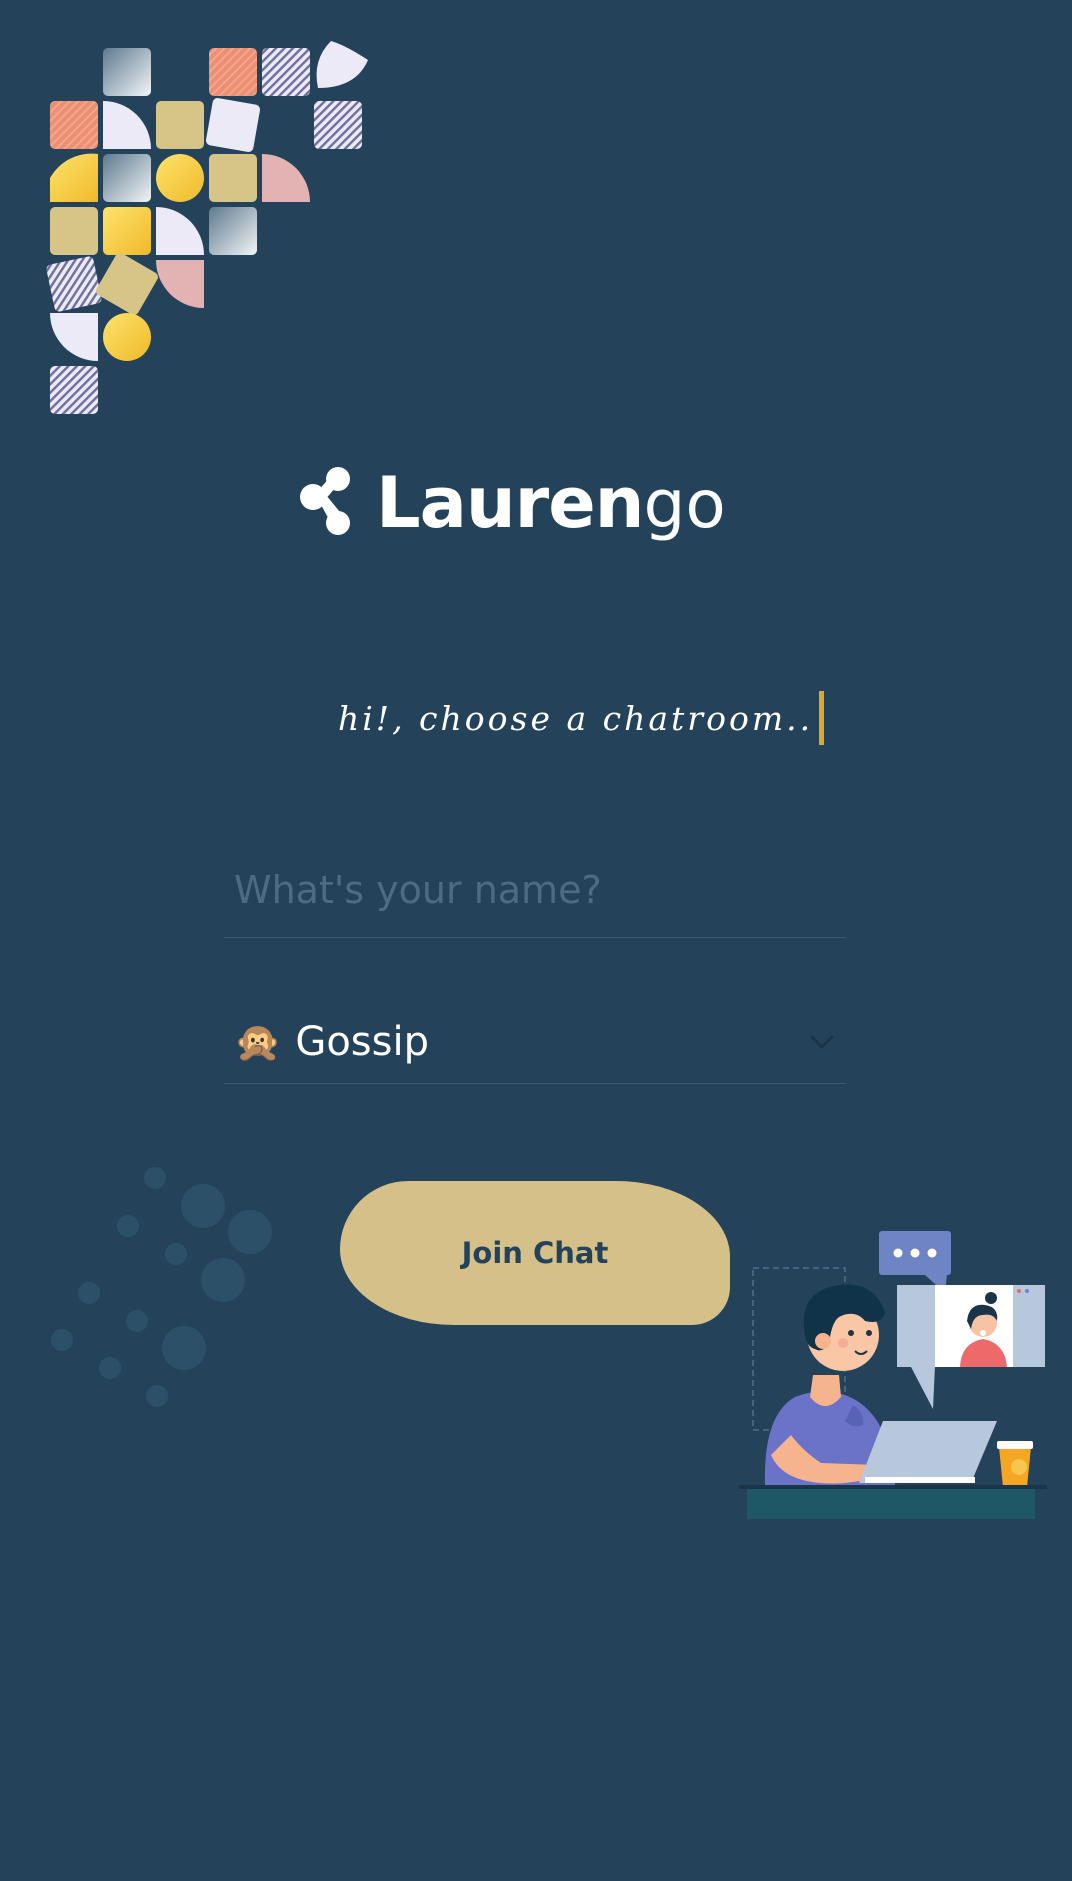 The image size is (1072, 1881). Describe the element at coordinates (207, 227) in the screenshot. I see `decorative-mosaic` at that location.